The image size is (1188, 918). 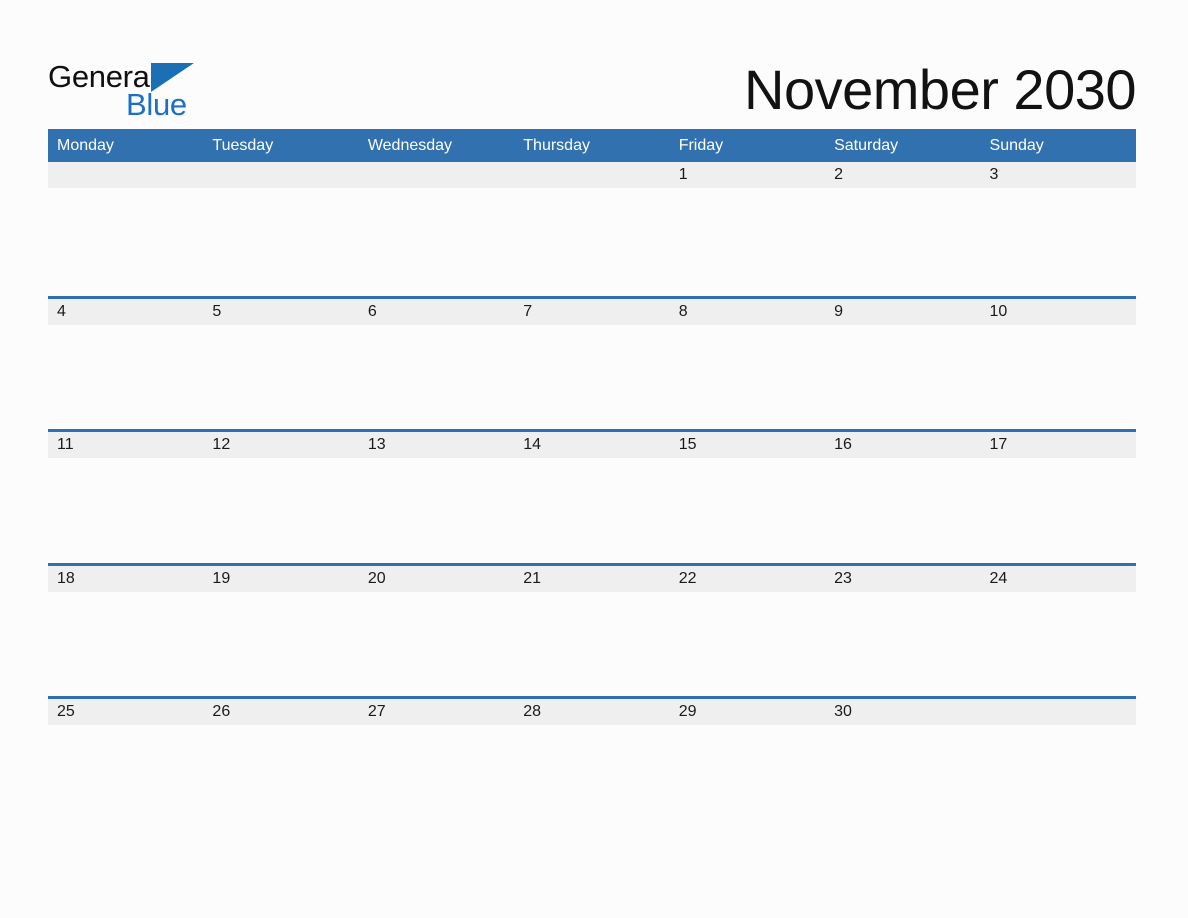 I want to click on calendar-week-row: 11 12 13 14 15 16 17, so click(x=592, y=496).